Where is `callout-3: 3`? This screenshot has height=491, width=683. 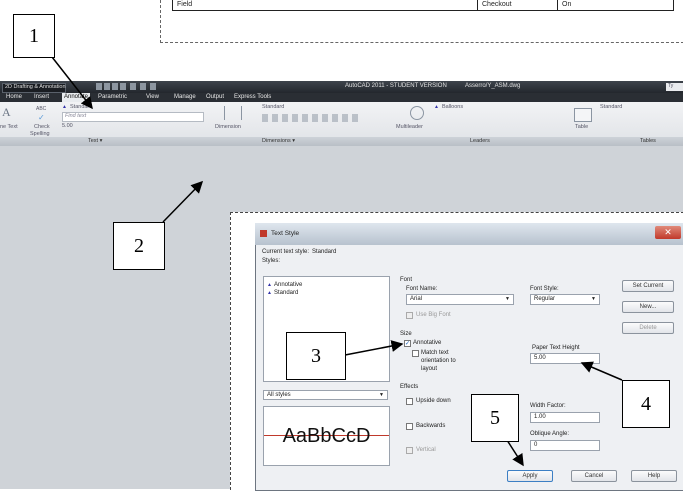 callout-3: 3 is located at coordinates (316, 356).